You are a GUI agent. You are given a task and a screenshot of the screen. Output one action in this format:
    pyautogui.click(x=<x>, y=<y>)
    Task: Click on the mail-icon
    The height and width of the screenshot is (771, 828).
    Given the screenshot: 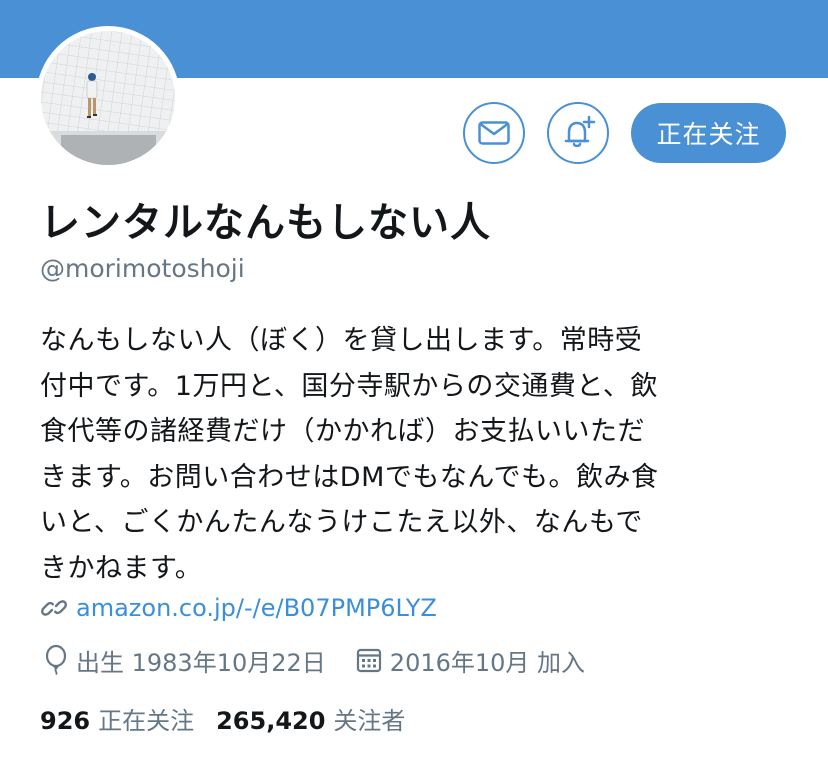 What is the action you would take?
    pyautogui.click(x=494, y=133)
    